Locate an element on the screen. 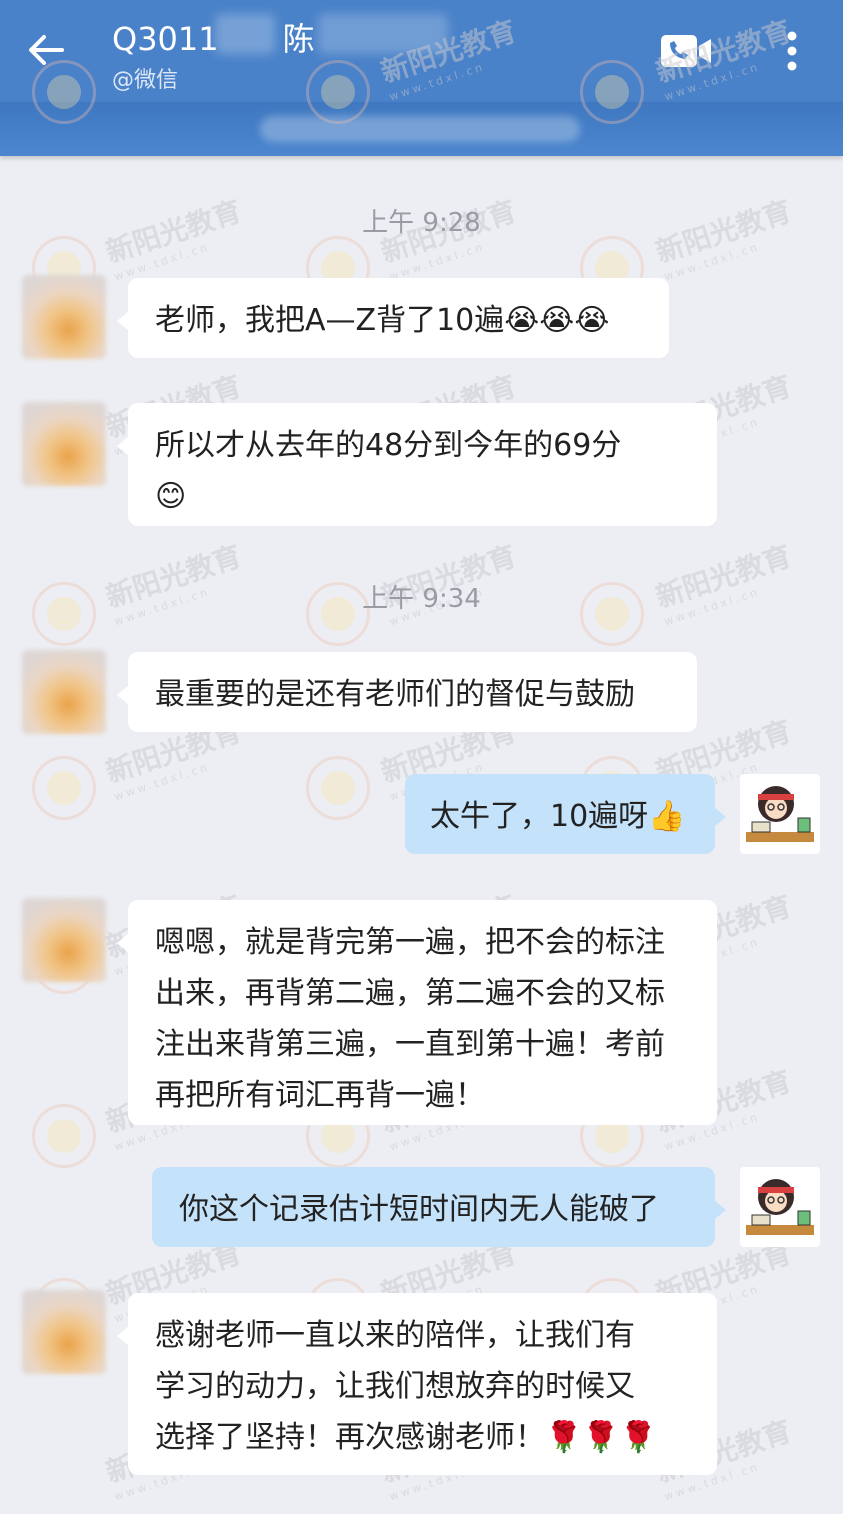 The width and height of the screenshot is (843, 1514). rose-emoji-icon: 🌹🌹🌹 is located at coordinates (601, 1437).